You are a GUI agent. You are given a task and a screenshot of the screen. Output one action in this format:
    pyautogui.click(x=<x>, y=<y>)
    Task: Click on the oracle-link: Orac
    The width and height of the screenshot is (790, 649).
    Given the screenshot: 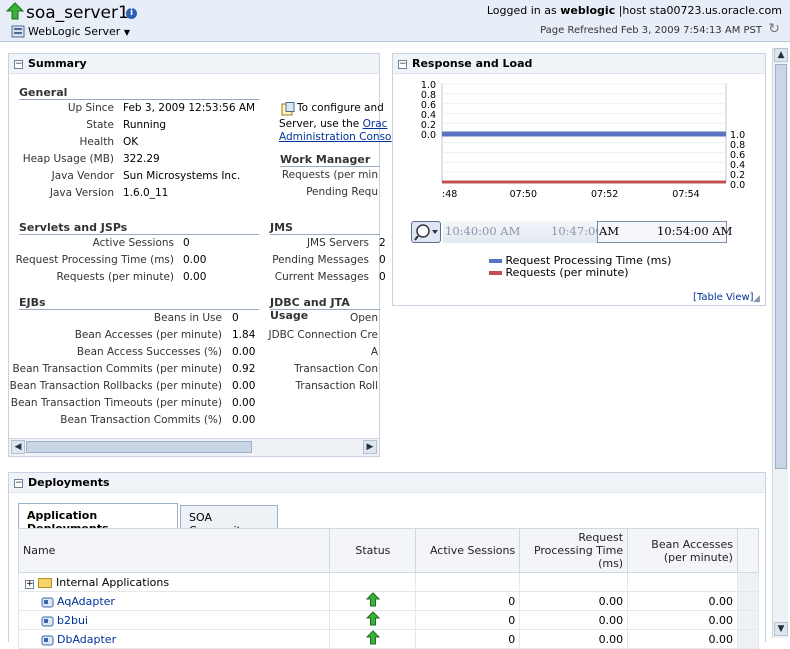 What is the action you would take?
    pyautogui.click(x=375, y=124)
    